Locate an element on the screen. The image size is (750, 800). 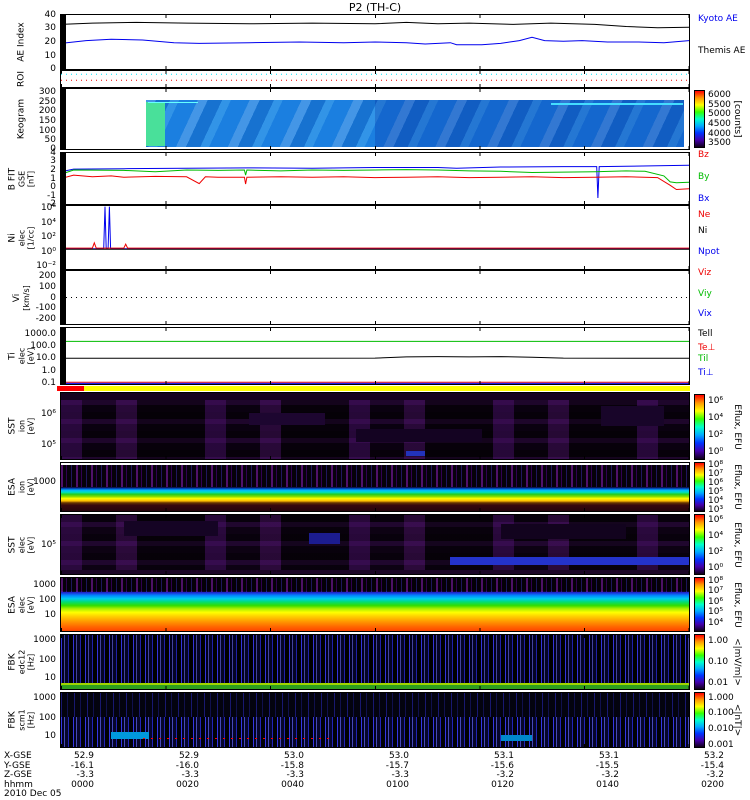
footer-value: 0200 is located at coordinates (712, 784).